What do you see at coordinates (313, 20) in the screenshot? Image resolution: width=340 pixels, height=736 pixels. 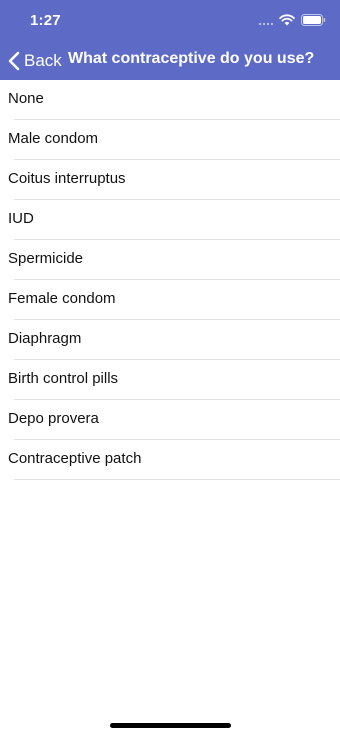 I see `battery-icon` at bounding box center [313, 20].